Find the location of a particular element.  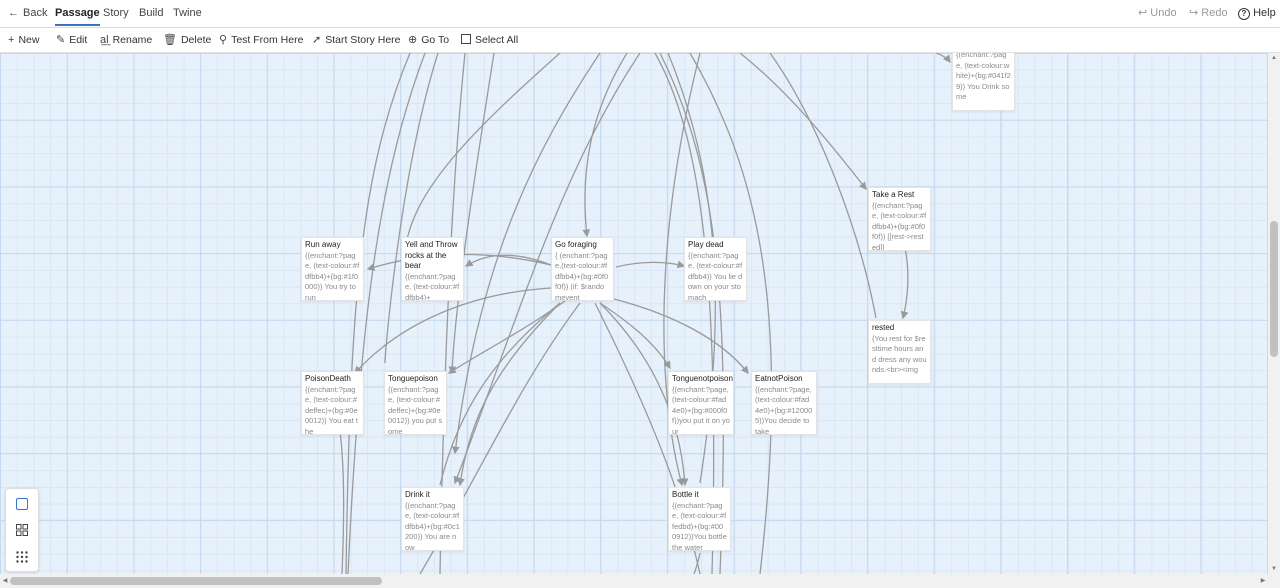

plus-icon: + is located at coordinates (11, 40).